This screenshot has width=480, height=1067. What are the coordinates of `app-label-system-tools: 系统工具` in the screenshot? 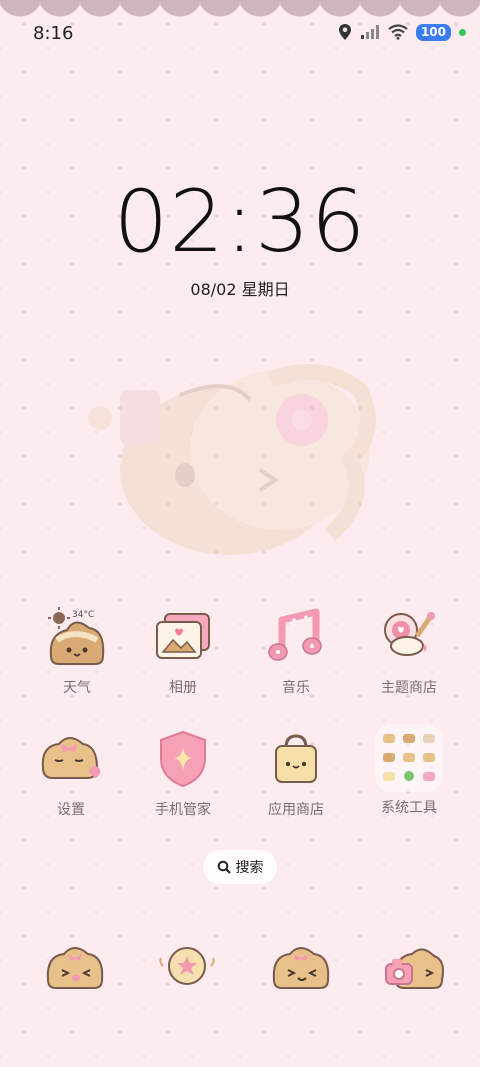 It's located at (409, 808).